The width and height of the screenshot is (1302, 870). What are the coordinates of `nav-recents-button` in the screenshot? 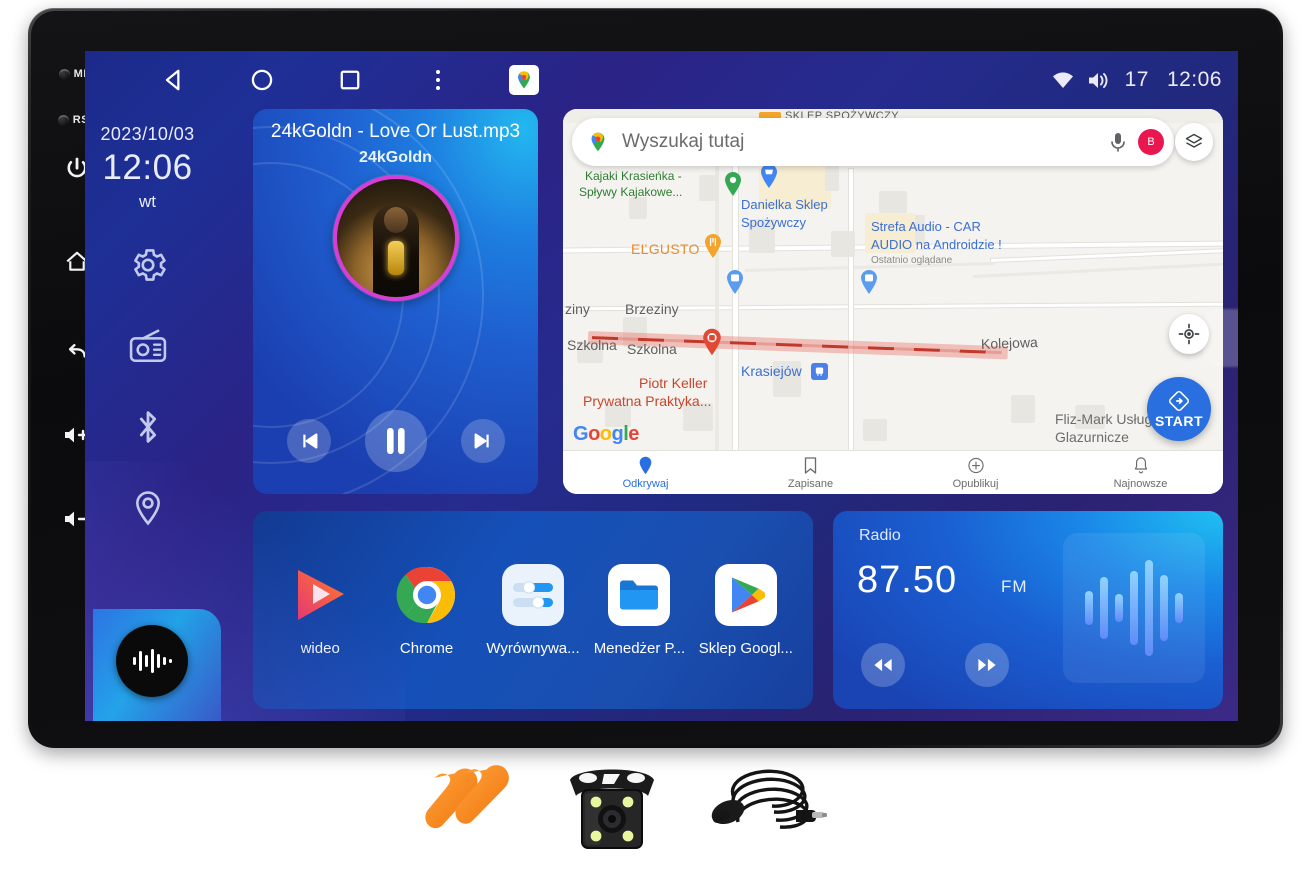 It's located at (350, 80).